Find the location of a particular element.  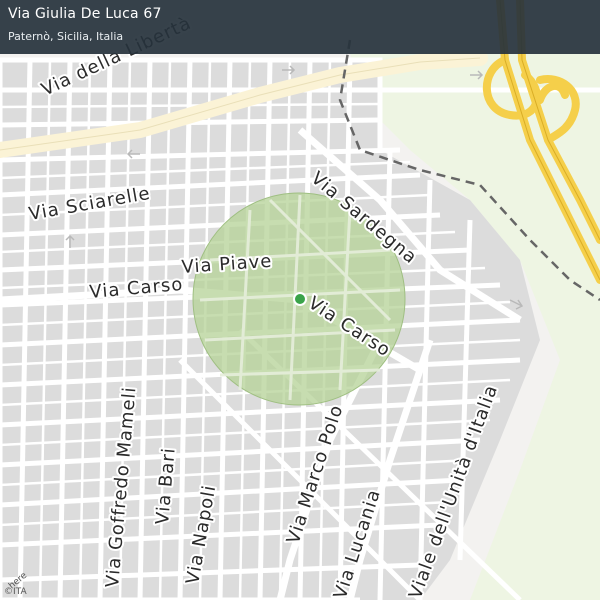

map-attribution: ©ITA is located at coordinates (15, 592).